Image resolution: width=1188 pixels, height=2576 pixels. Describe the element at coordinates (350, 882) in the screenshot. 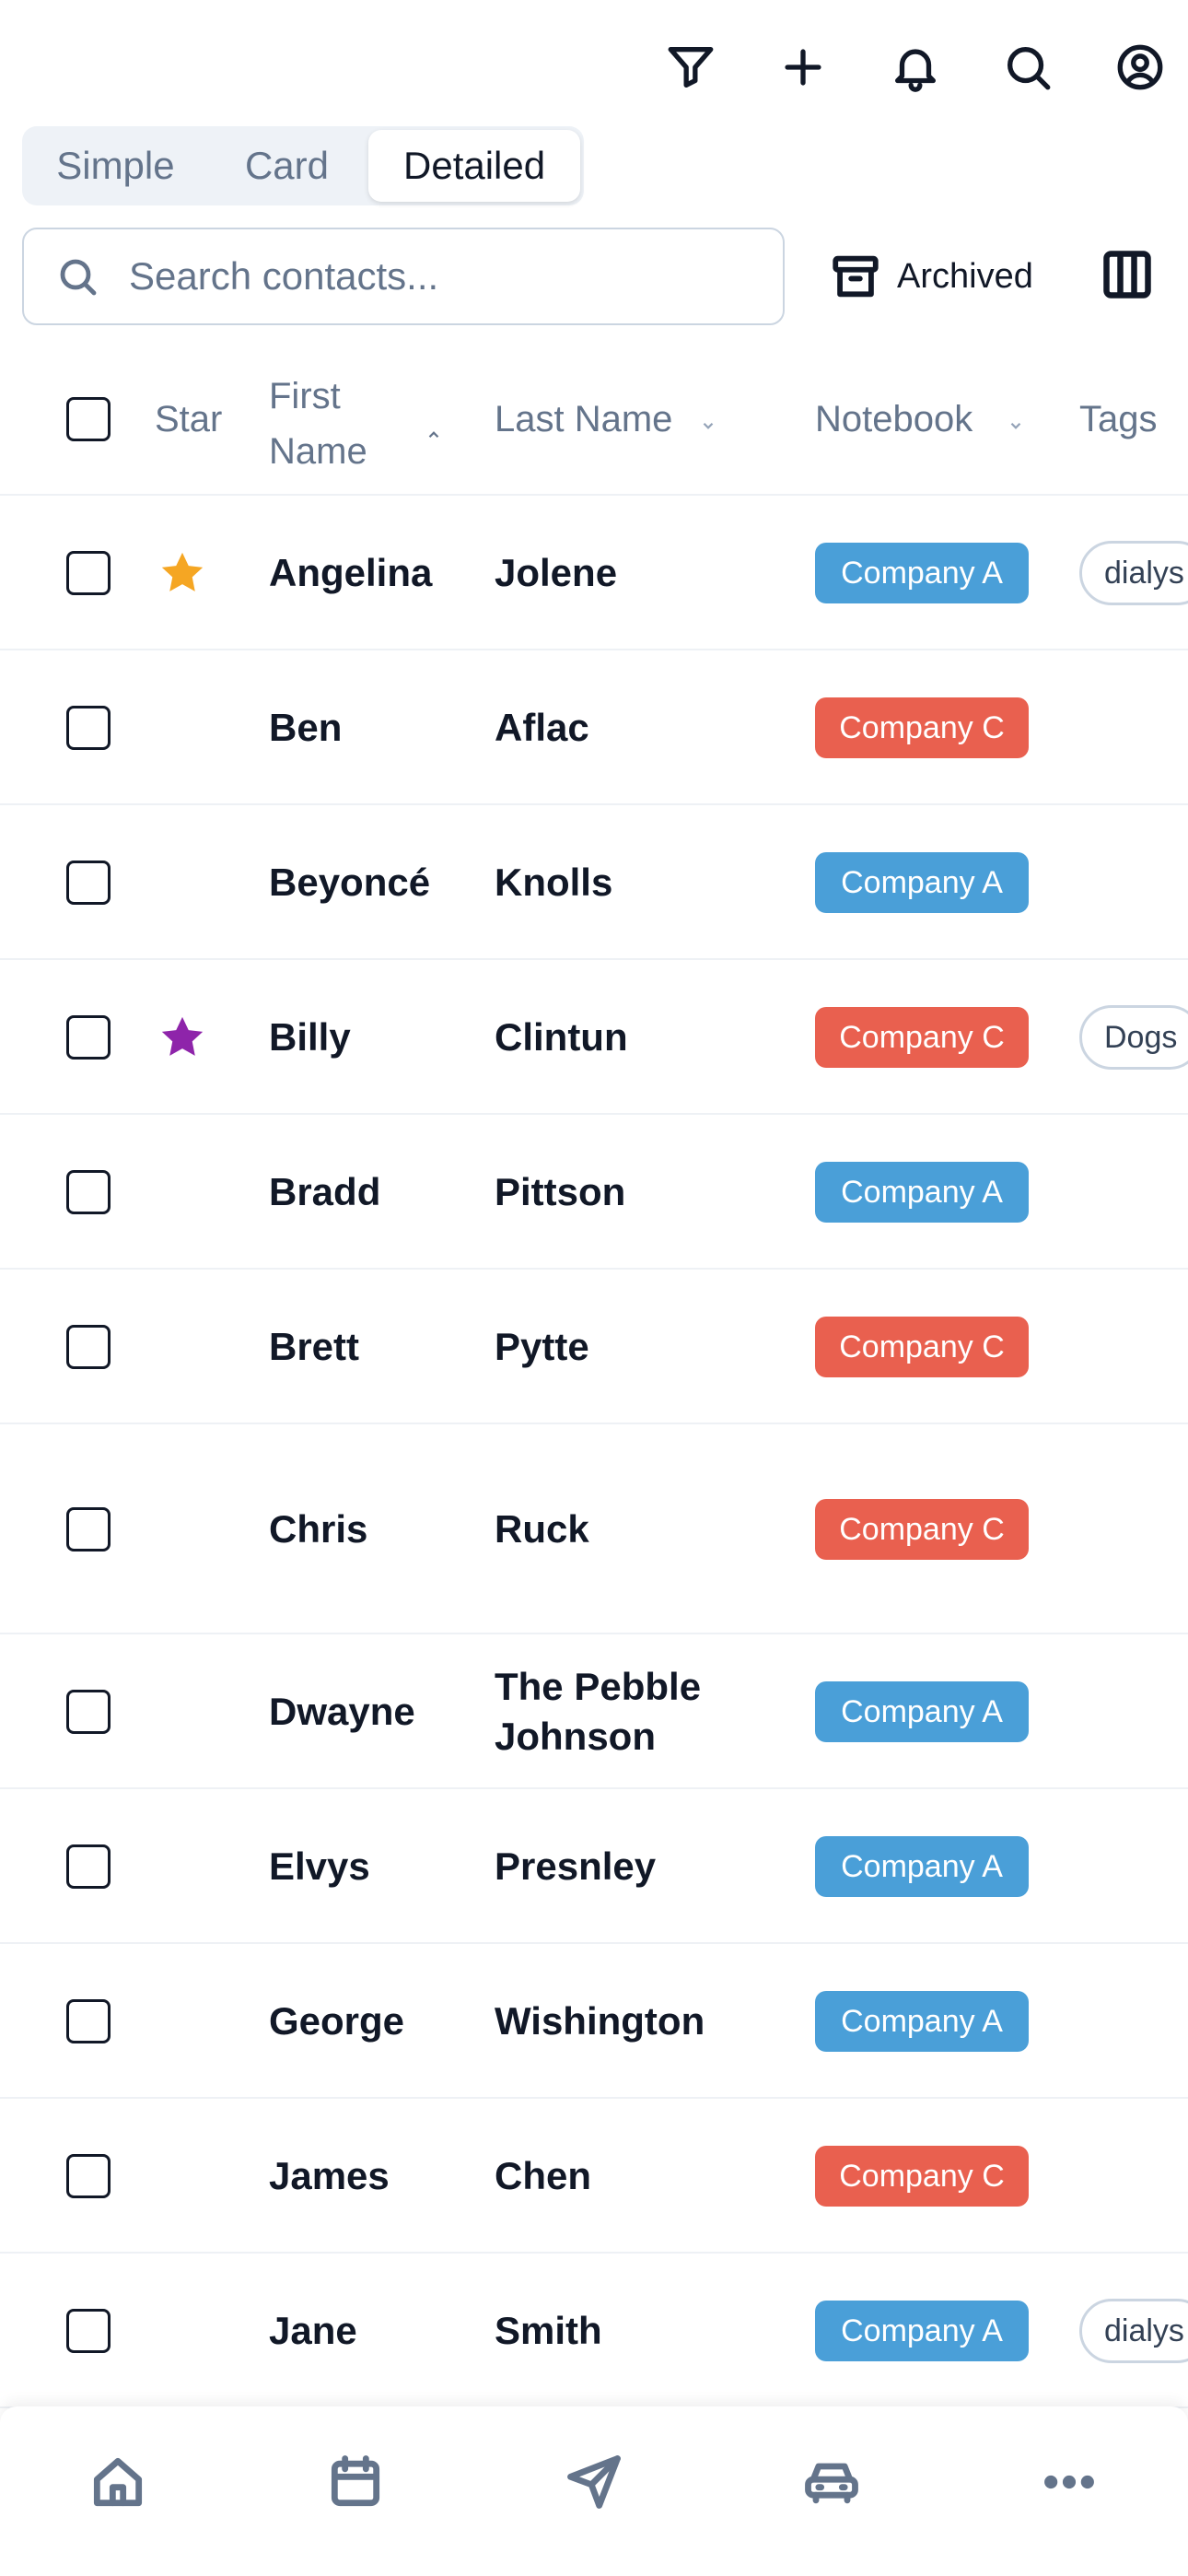

I see `first-name-cell: Beyoncé` at that location.